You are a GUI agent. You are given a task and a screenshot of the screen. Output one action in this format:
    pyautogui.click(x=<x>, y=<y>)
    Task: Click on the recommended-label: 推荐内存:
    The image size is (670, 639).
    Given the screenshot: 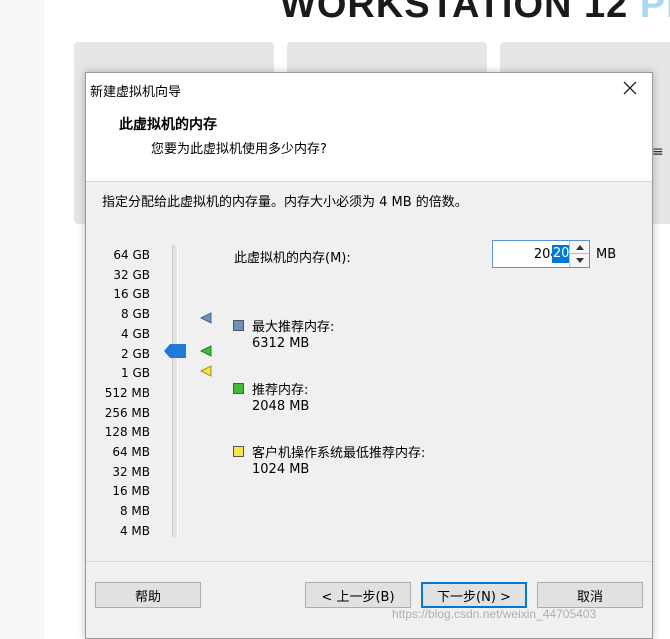 What is the action you would take?
    pyautogui.click(x=280, y=390)
    